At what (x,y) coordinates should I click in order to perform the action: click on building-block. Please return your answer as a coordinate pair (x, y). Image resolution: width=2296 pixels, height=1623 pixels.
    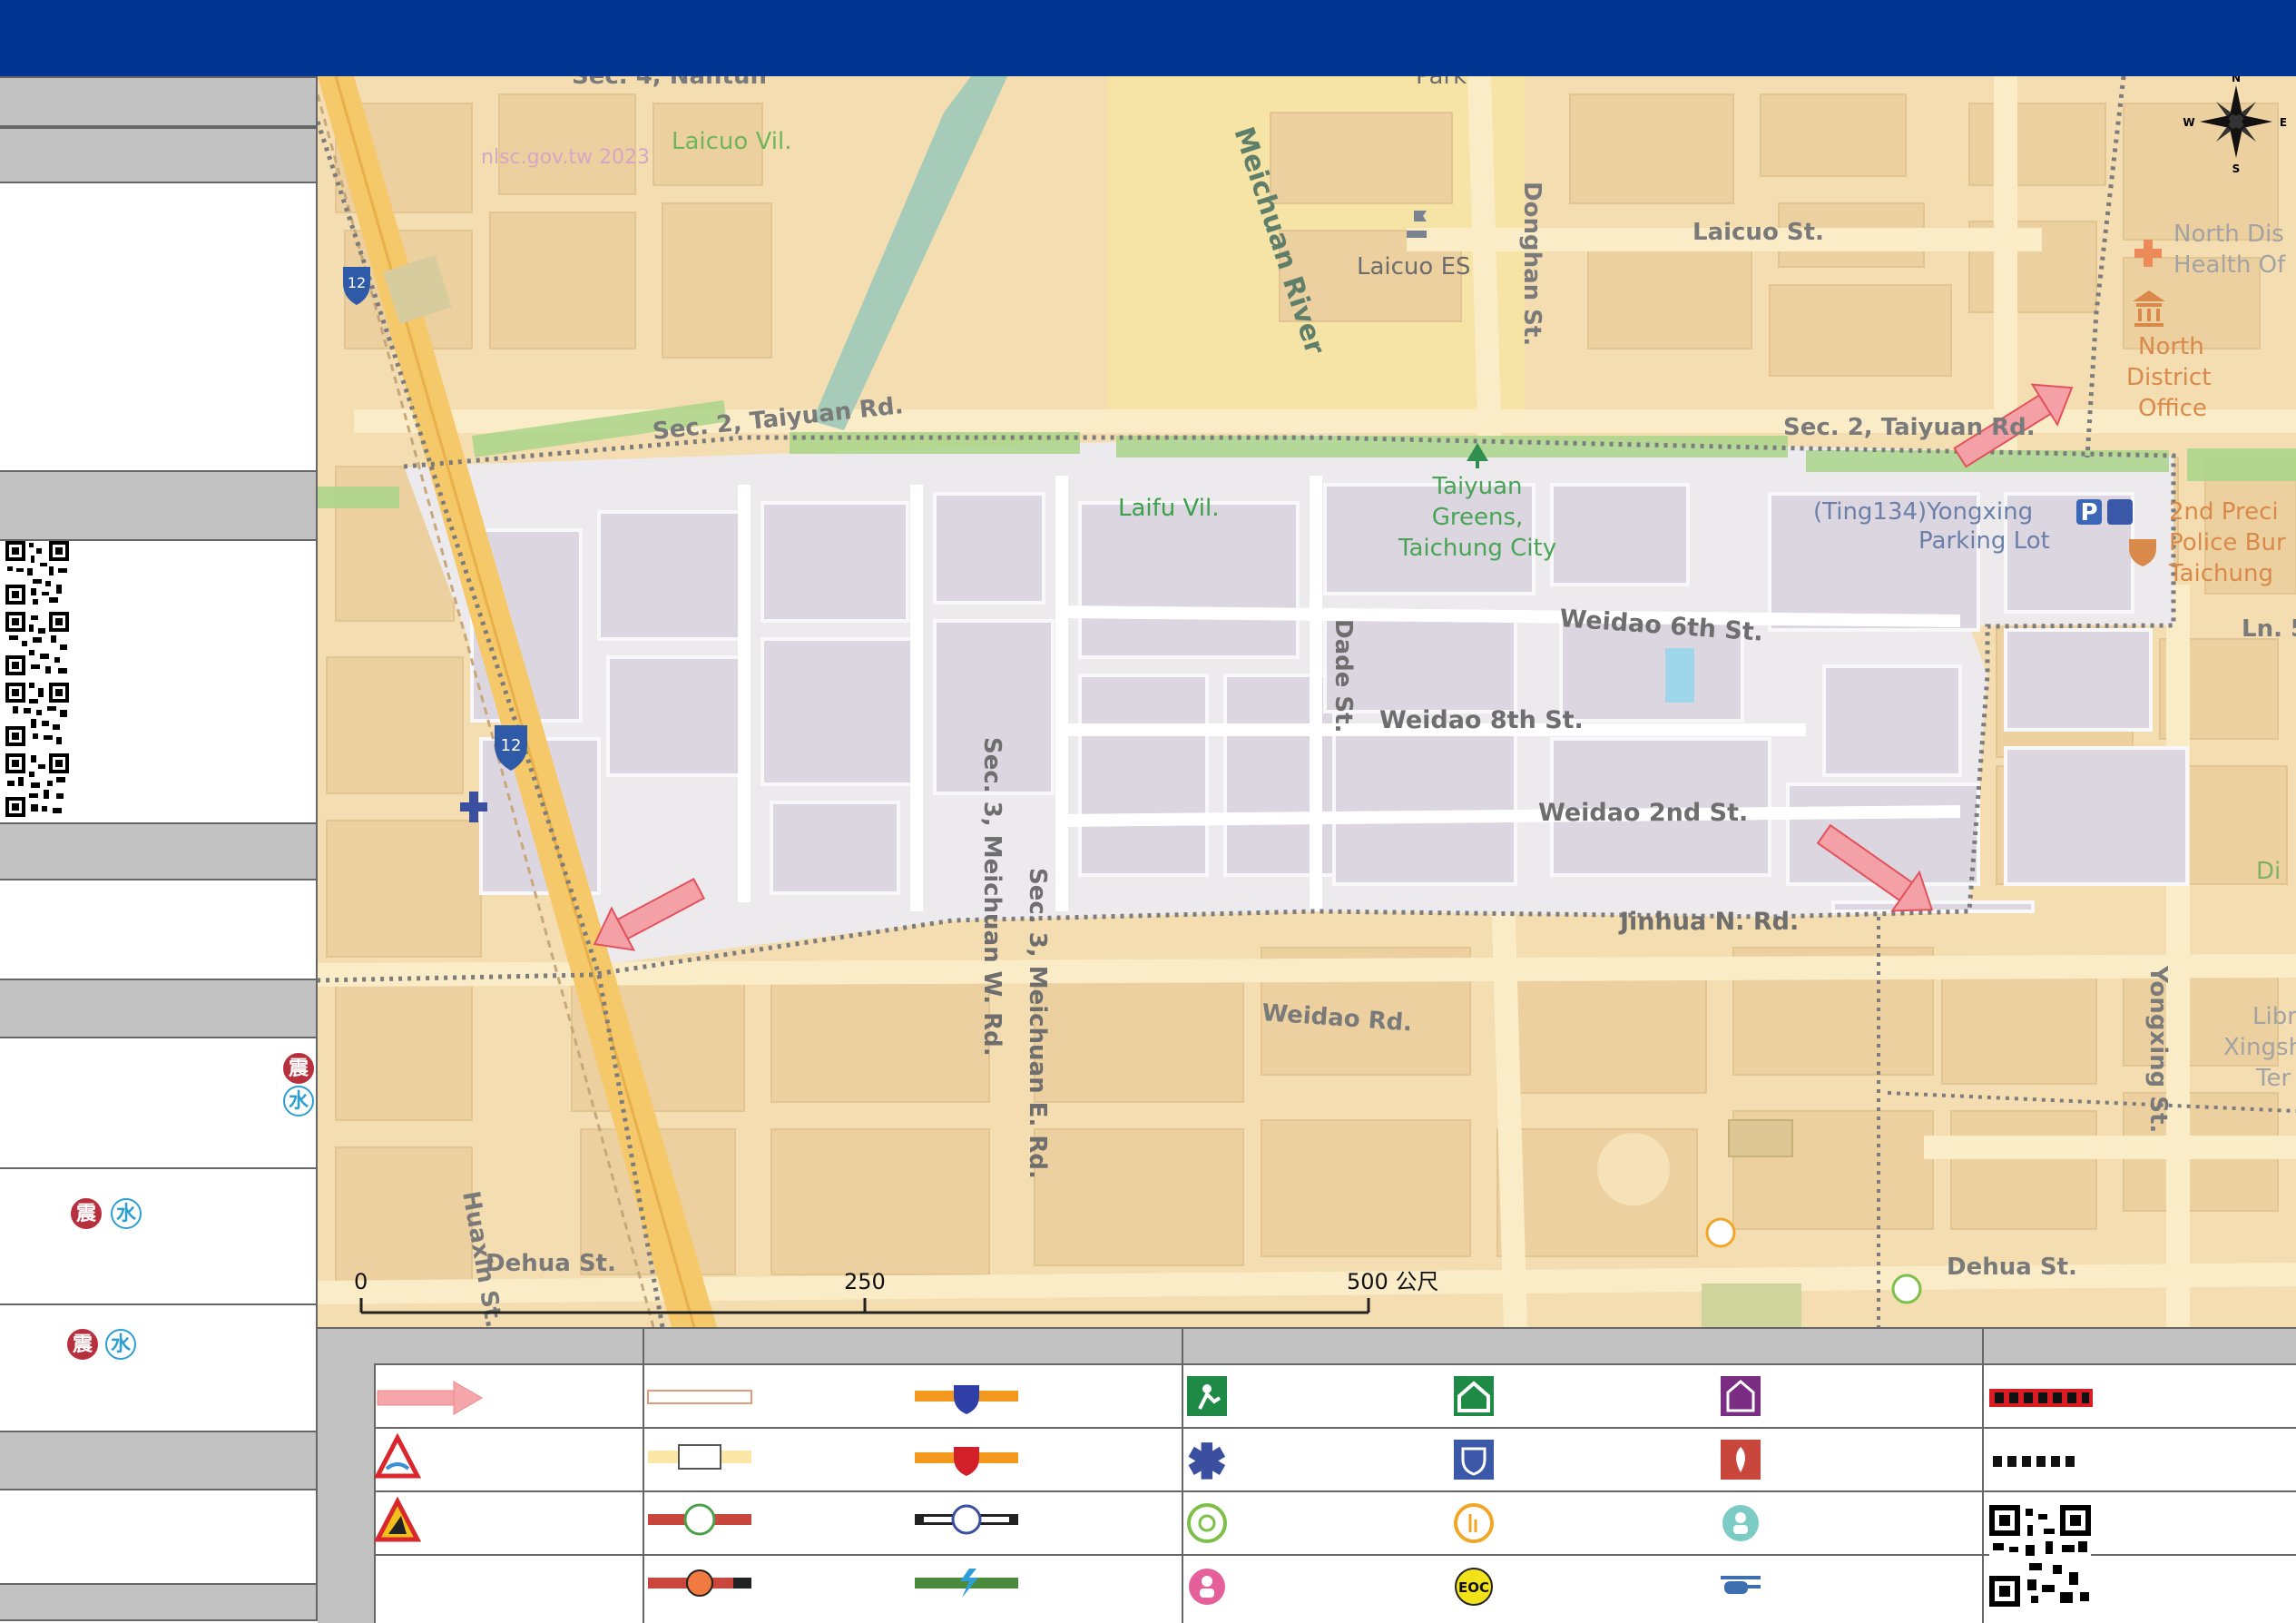
    Looking at the image, I should click on (1760, 1138).